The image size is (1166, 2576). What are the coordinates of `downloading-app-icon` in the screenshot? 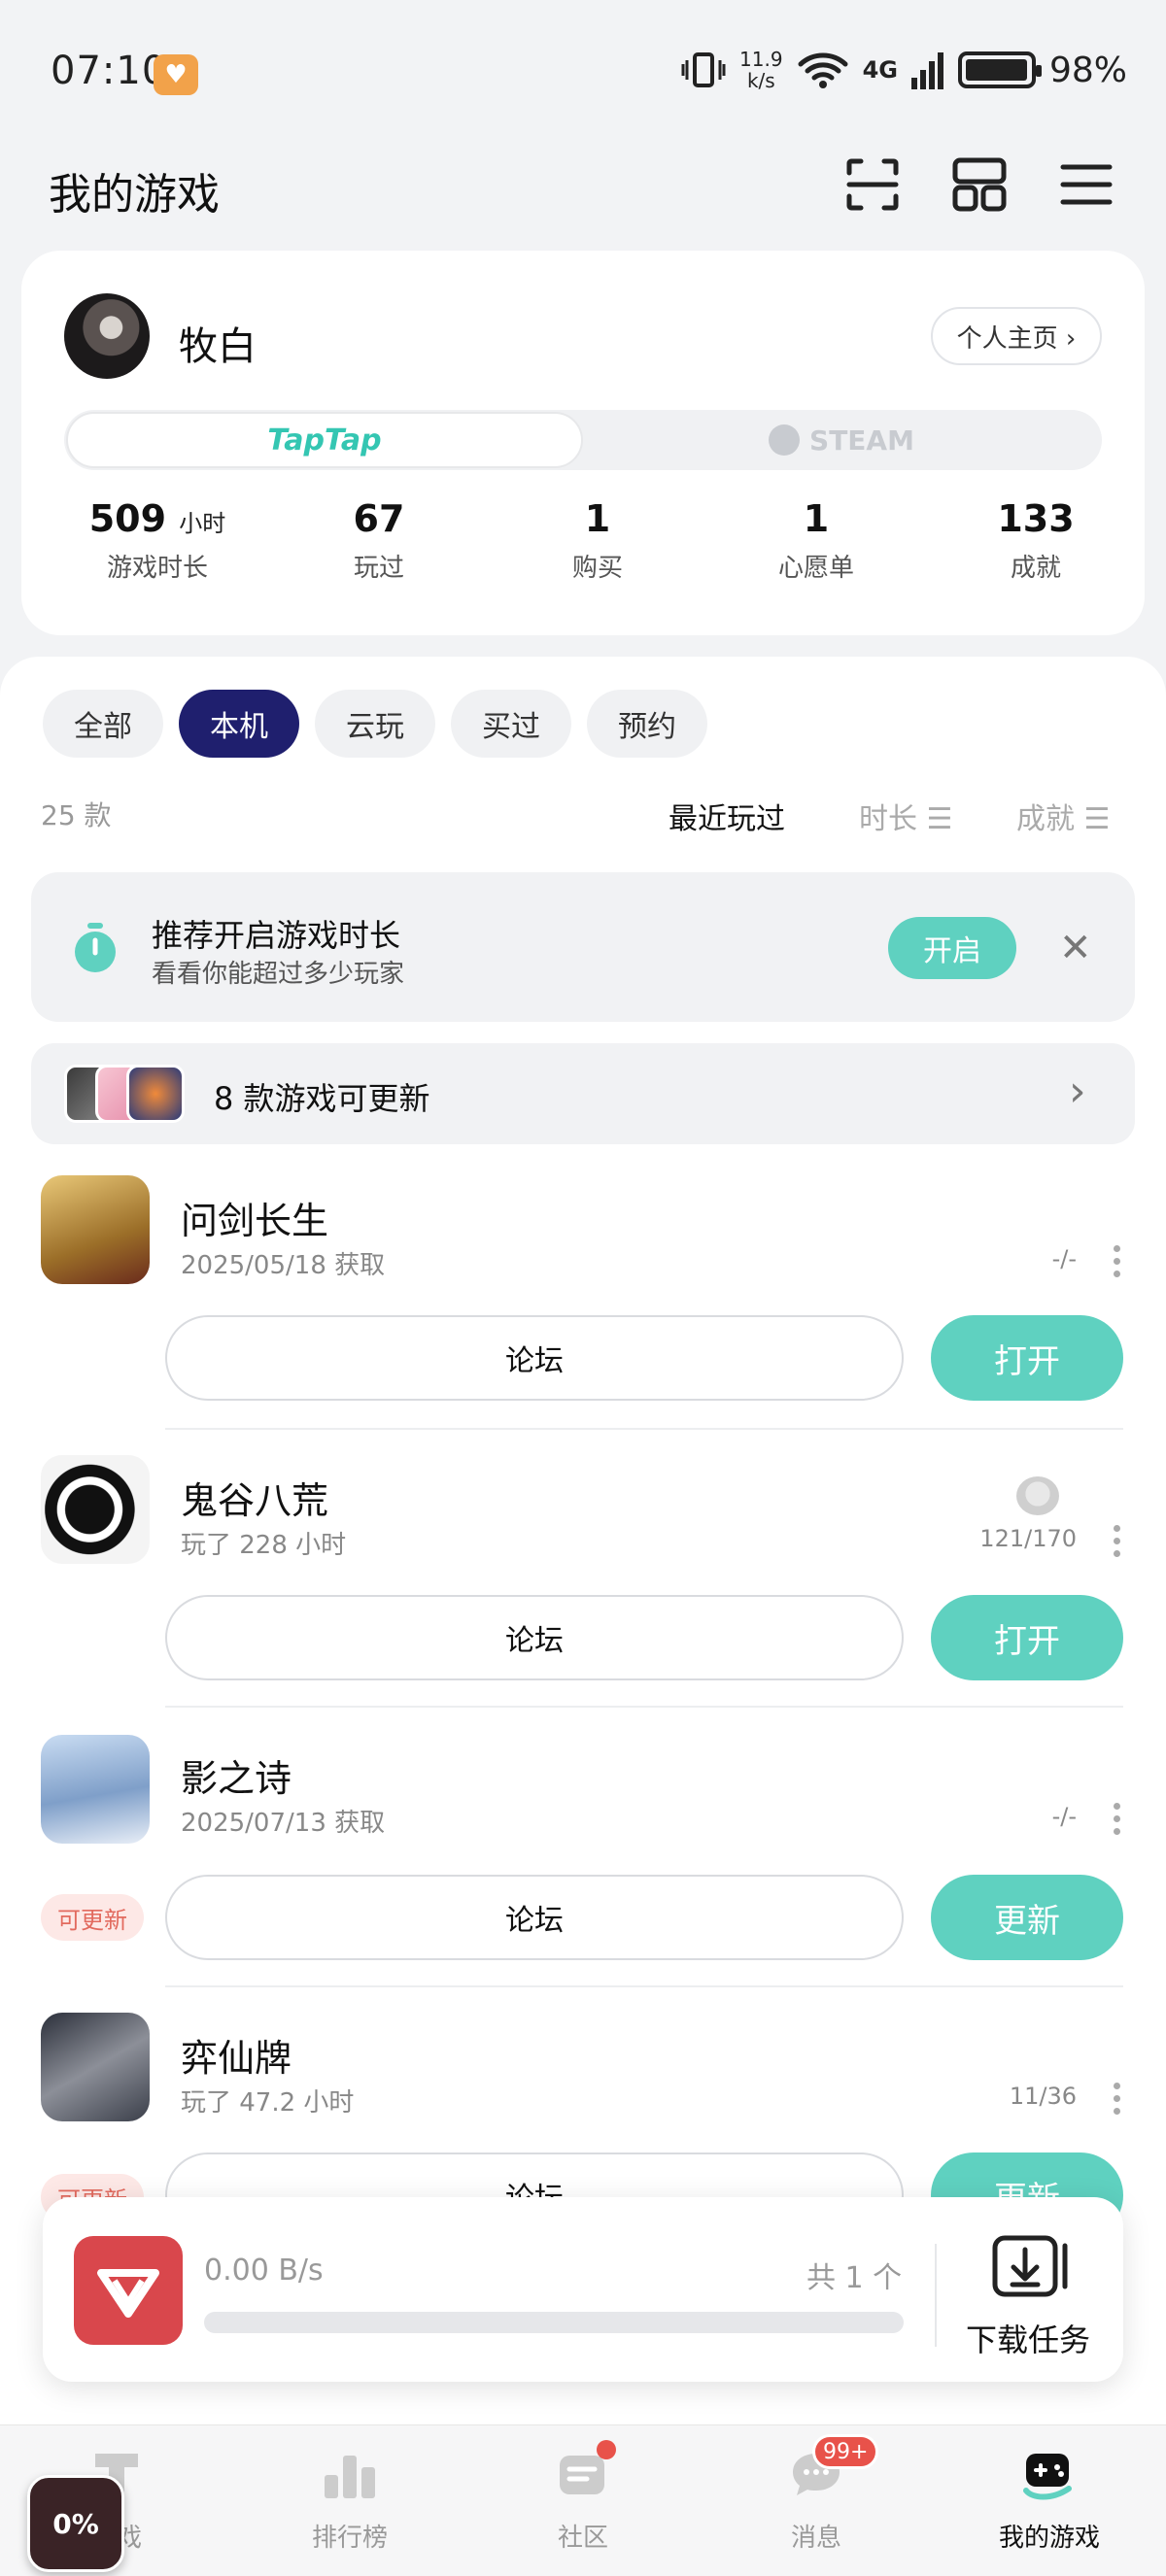 It's located at (128, 2290).